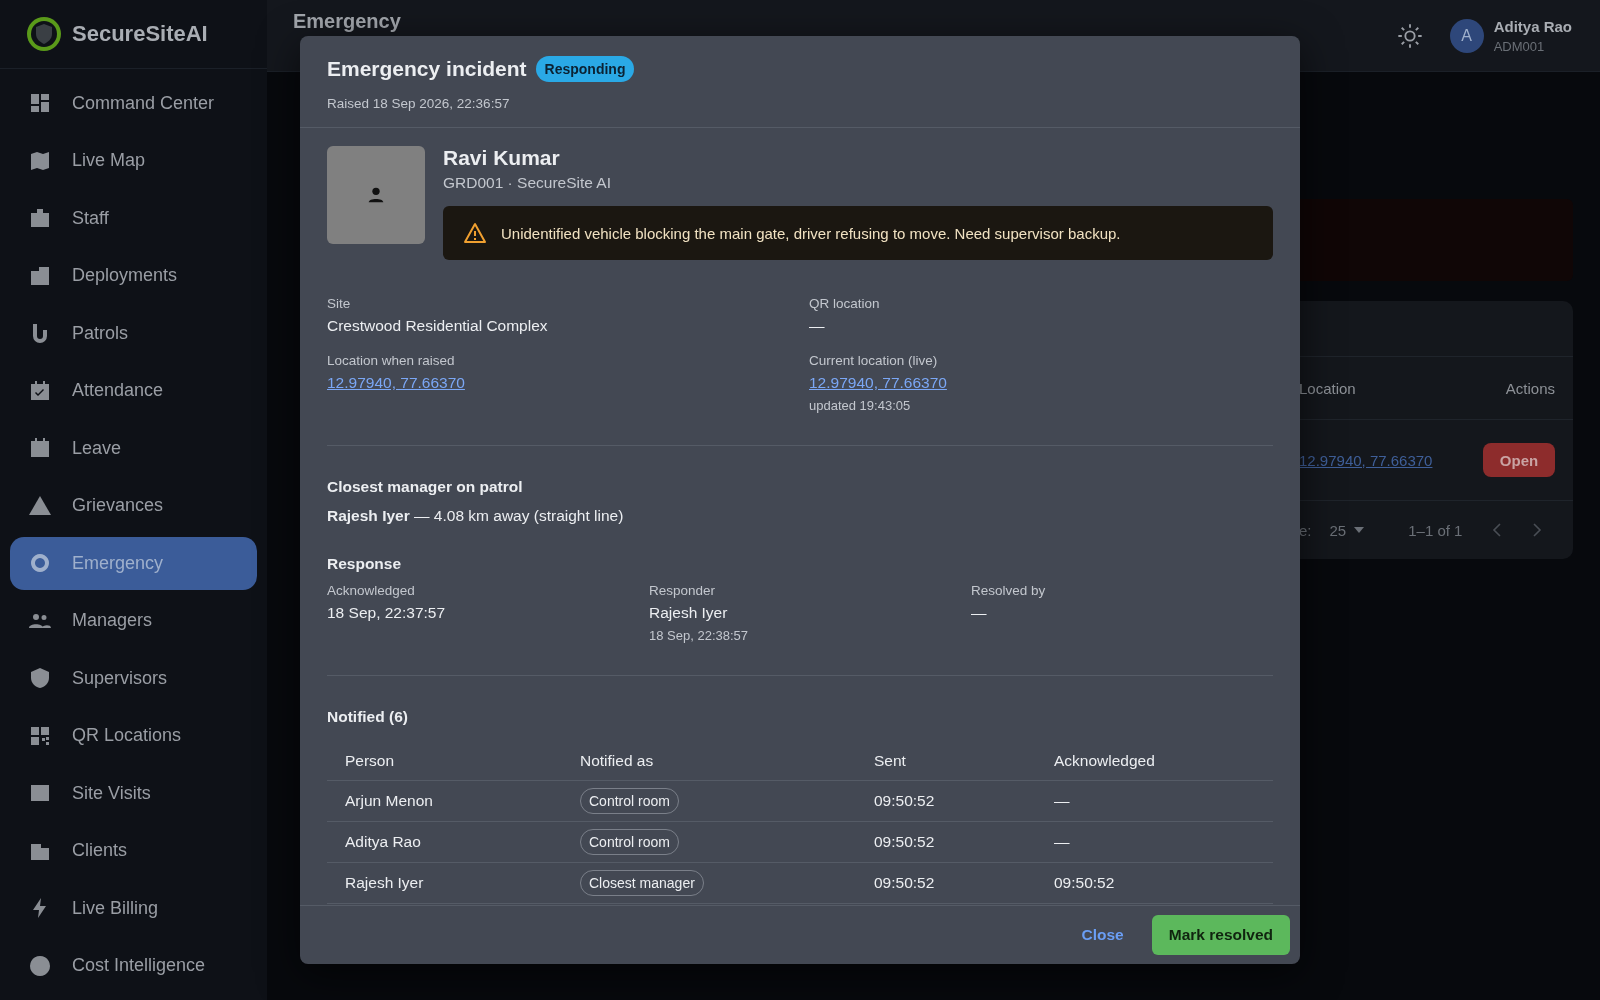 The image size is (1600, 1000). I want to click on user-avatar: A, so click(1466, 35).